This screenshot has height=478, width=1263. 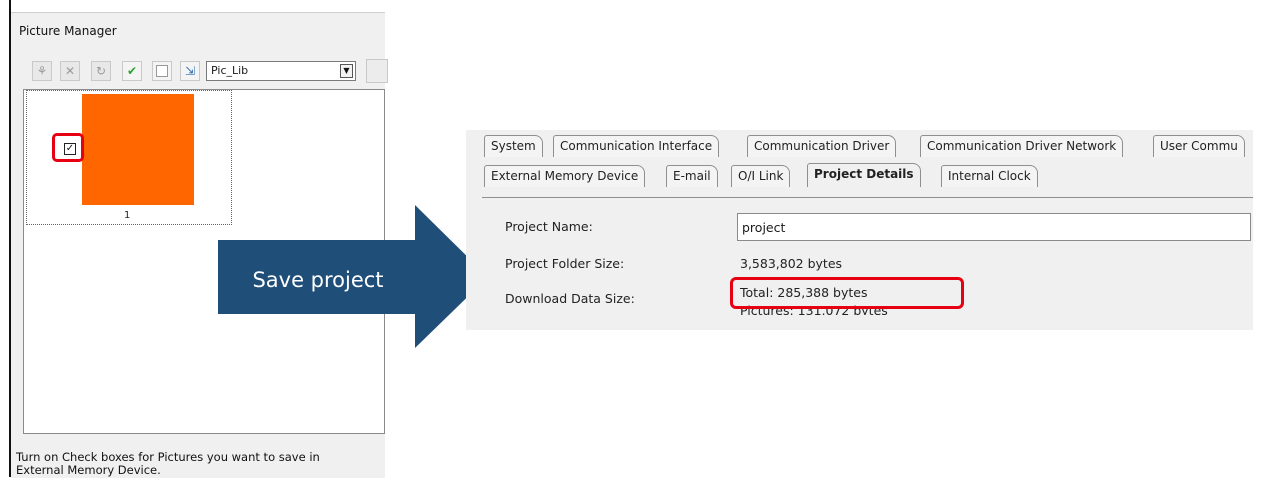 What do you see at coordinates (162, 71) in the screenshot?
I see `uncheck-icon` at bounding box center [162, 71].